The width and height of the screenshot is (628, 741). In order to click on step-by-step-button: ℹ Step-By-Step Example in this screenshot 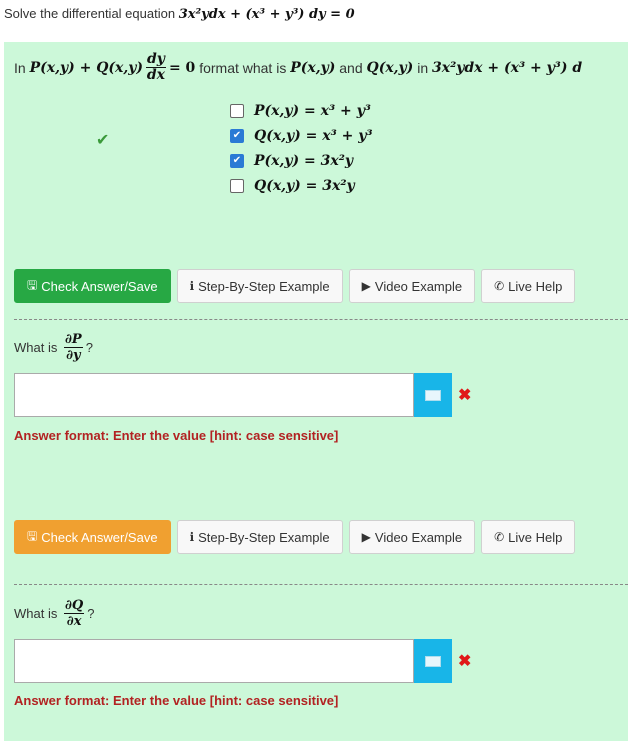, I will do `click(259, 286)`.